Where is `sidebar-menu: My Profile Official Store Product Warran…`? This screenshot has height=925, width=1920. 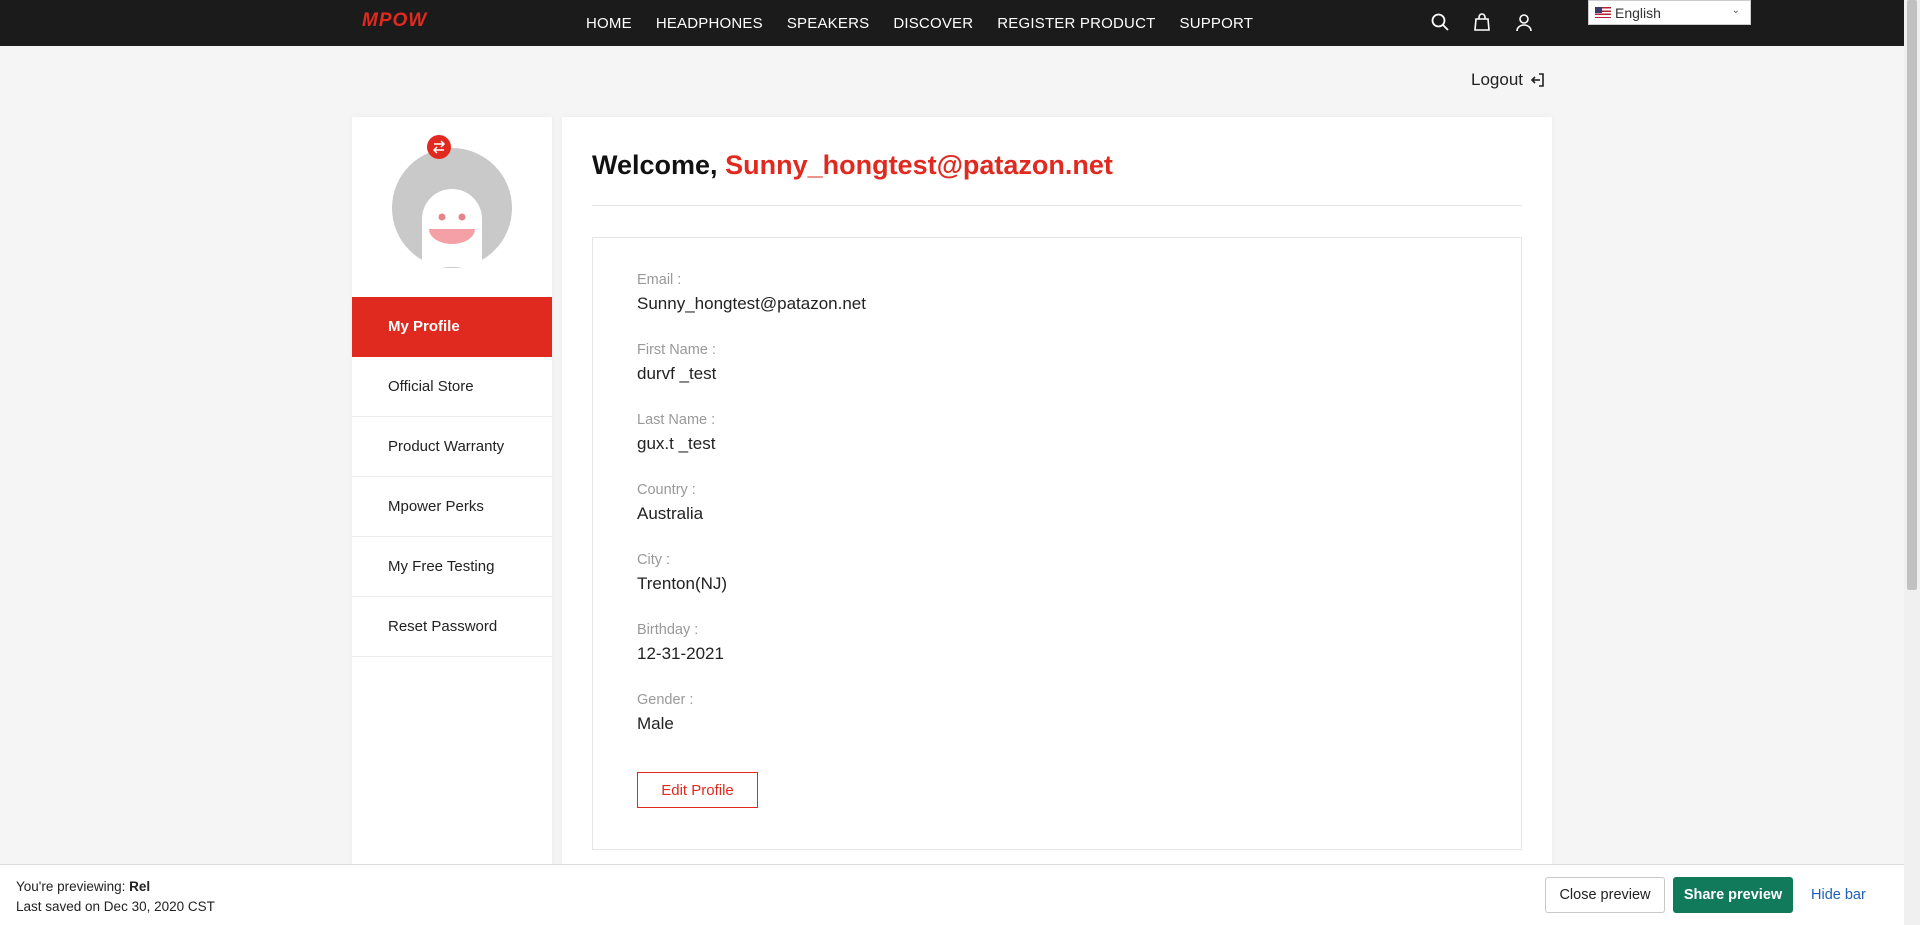 sidebar-menu: My Profile Official Store Product Warran… is located at coordinates (452, 477).